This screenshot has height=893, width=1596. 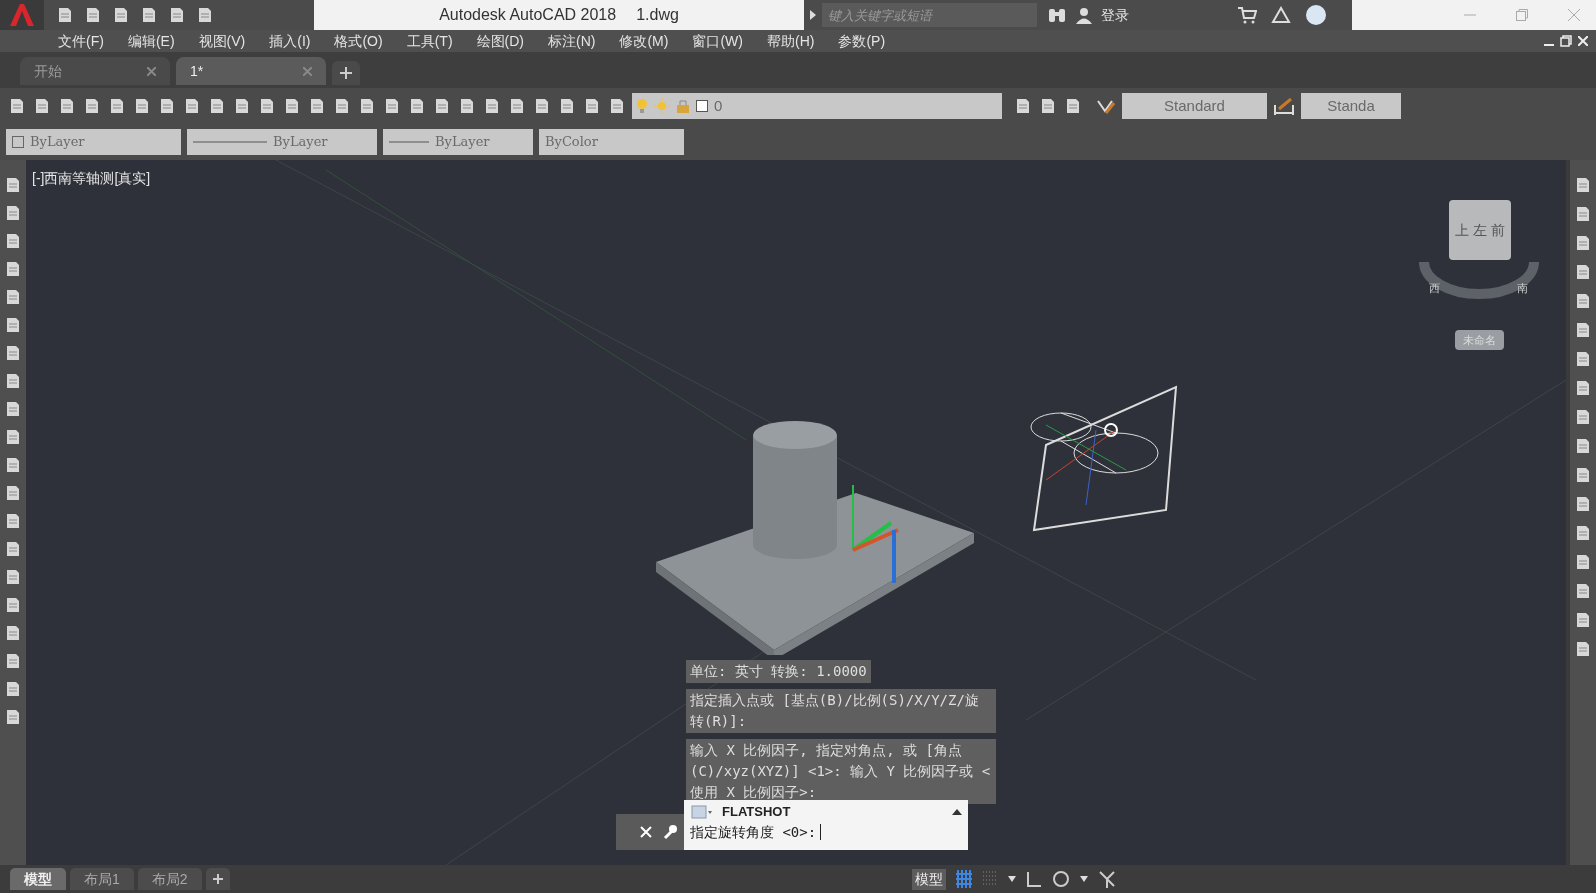 I want to click on layout-tab: 布局1, so click(x=102, y=879).